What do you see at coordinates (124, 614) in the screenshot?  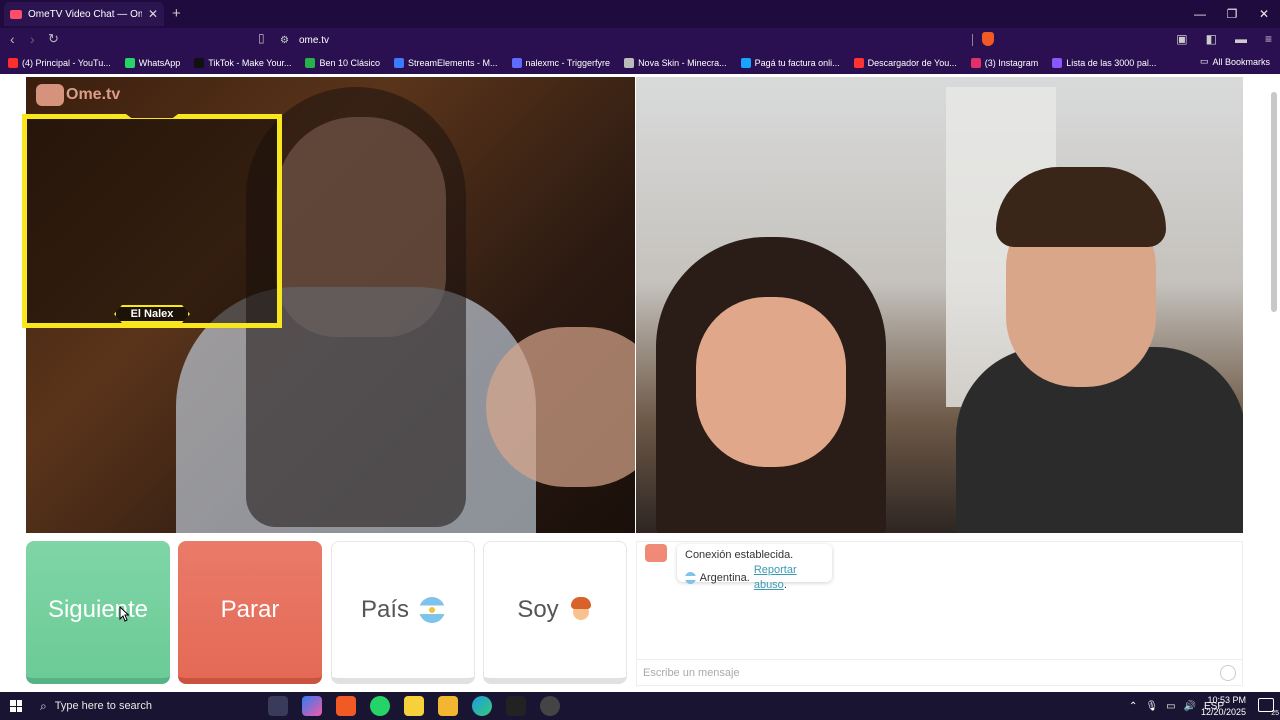 I see `mouse-pointer-icon` at bounding box center [124, 614].